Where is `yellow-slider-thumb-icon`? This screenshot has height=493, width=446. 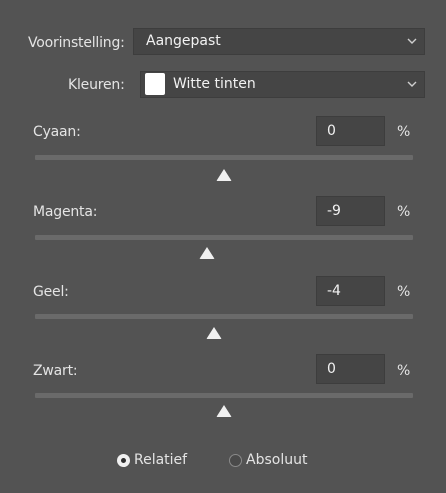
yellow-slider-thumb-icon is located at coordinates (214, 333).